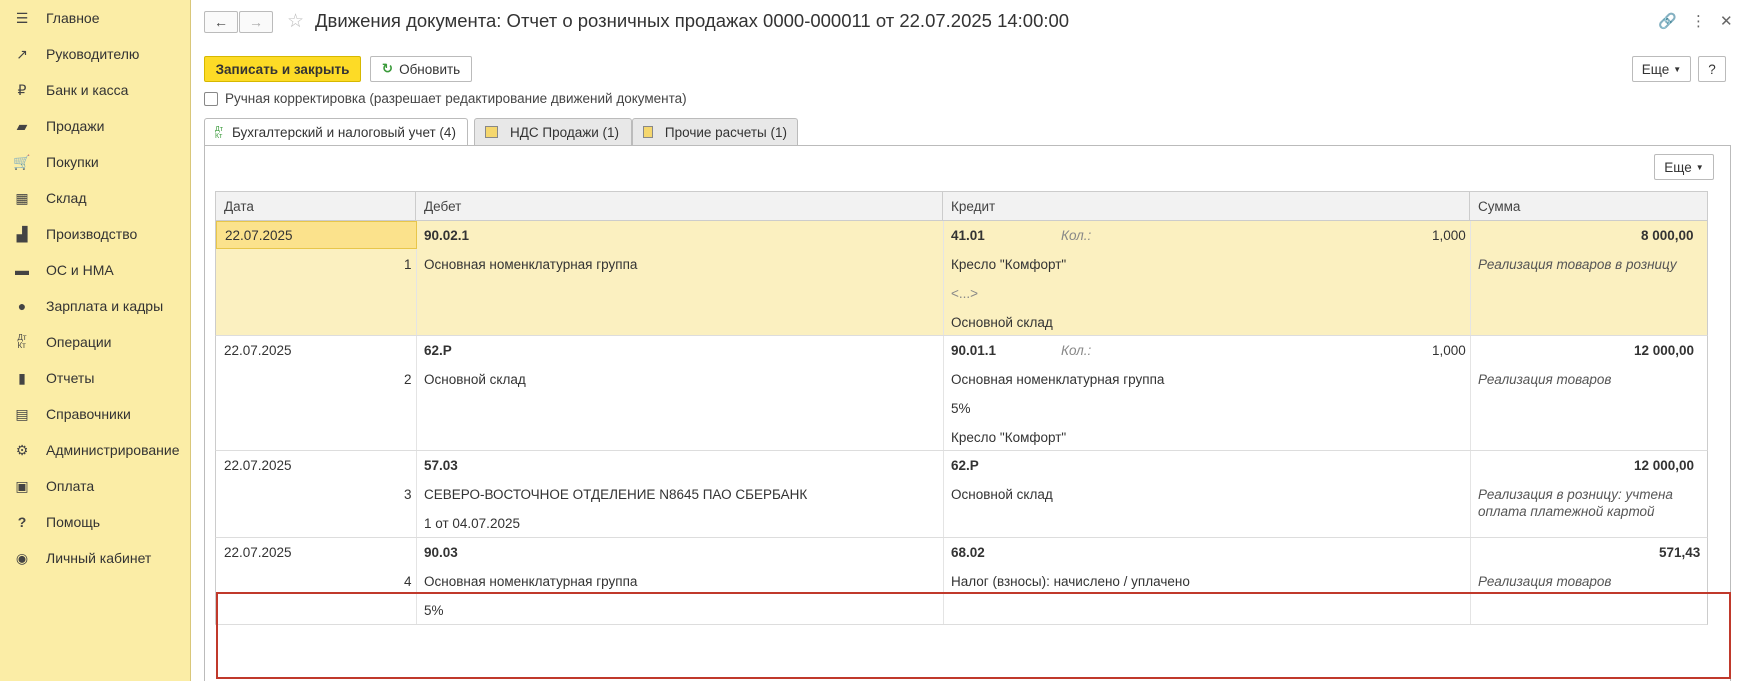  Describe the element at coordinates (472, 523) in the screenshot. I see `debit-subconto: 1 от 04.07.2025` at that location.